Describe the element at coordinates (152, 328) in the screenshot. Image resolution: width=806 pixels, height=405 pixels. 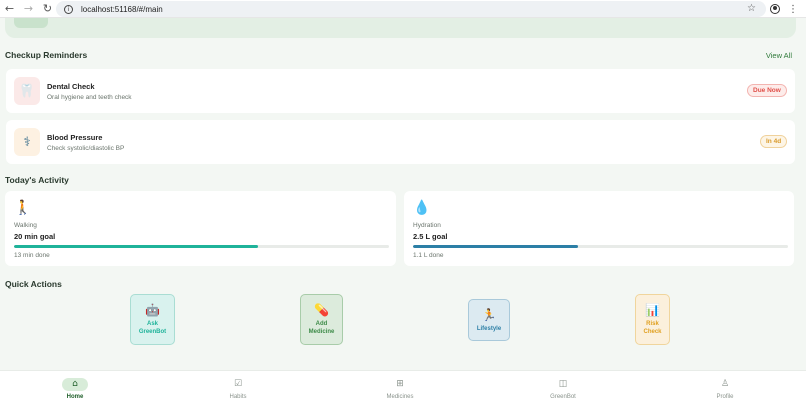
I see `quick-action-label: Ask GreenBot` at that location.